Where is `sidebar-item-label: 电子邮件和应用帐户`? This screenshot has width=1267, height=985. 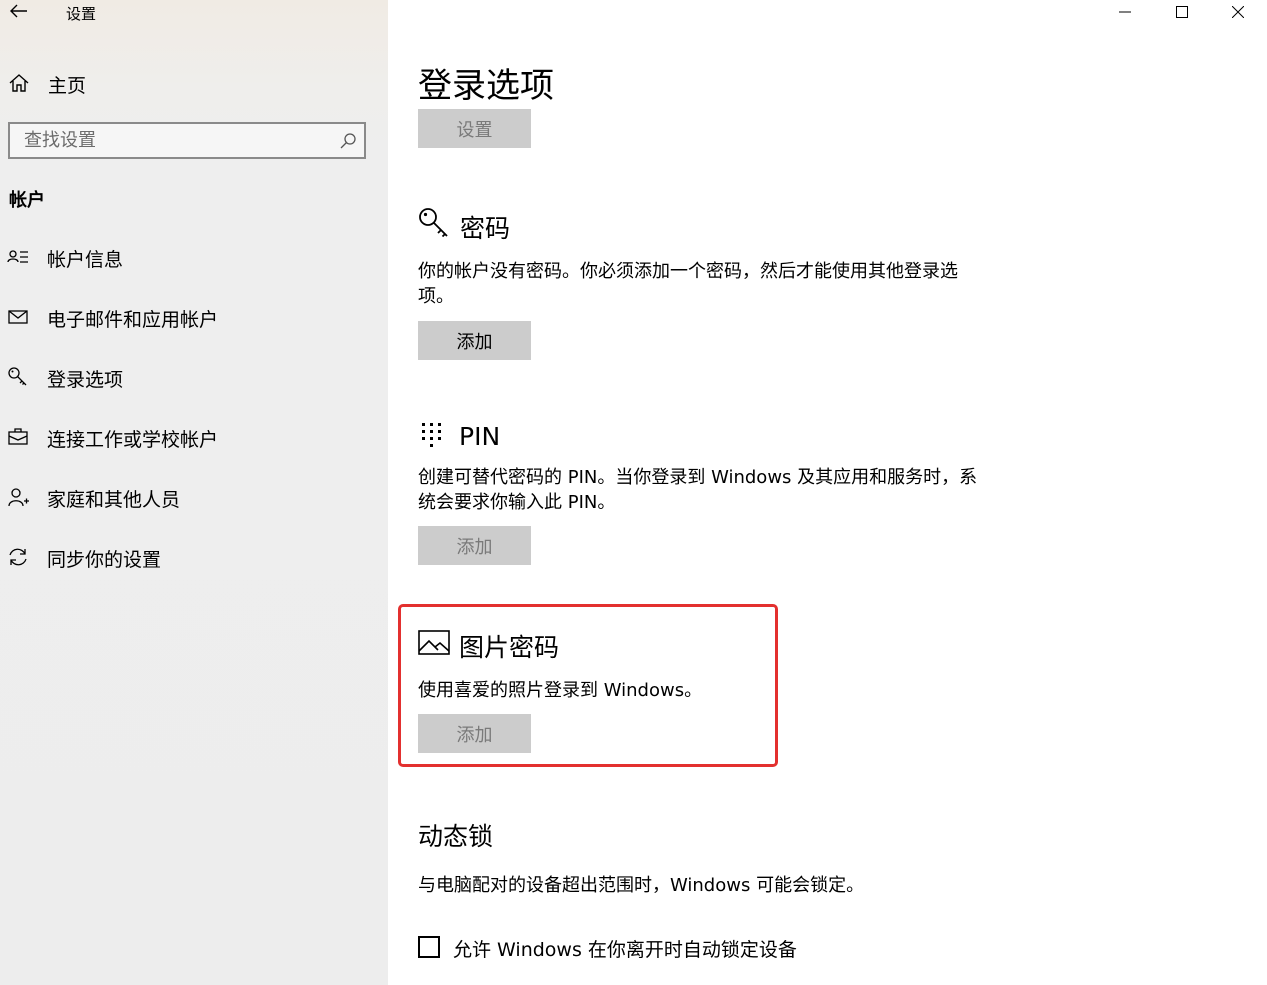 sidebar-item-label: 电子邮件和应用帐户 is located at coordinates (133, 320).